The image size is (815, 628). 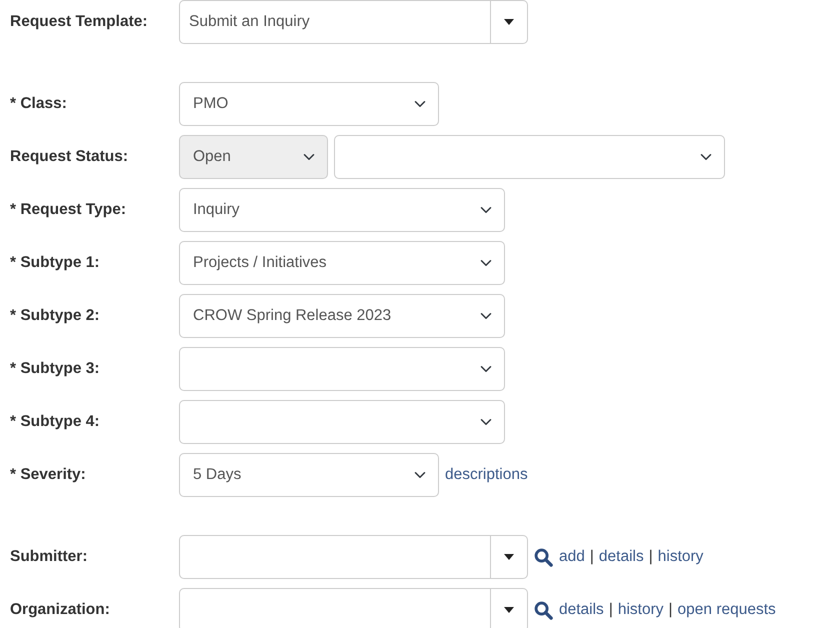 I want to click on link: descriptions, so click(x=486, y=475).